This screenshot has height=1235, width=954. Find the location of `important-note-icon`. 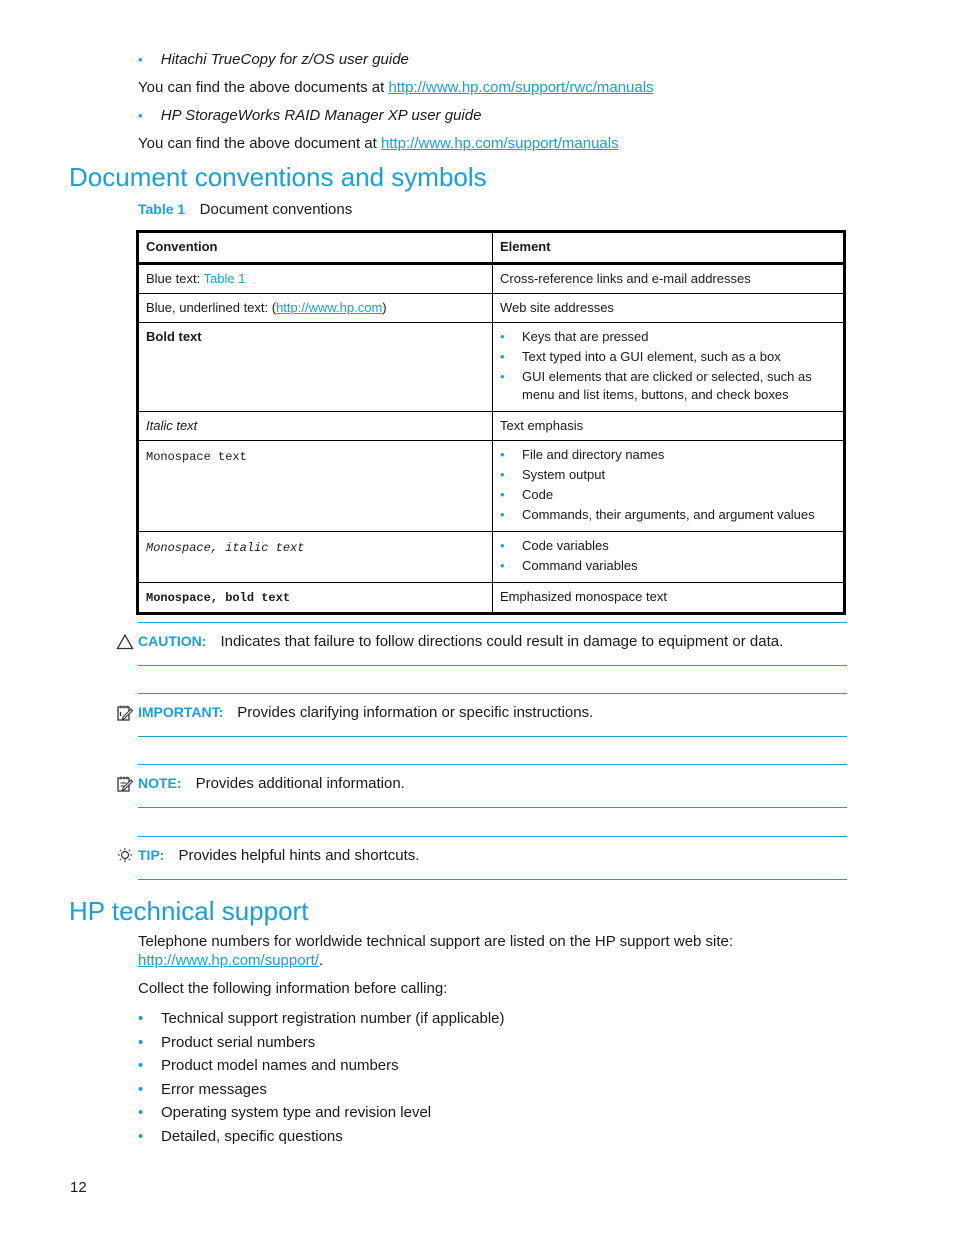

important-note-icon is located at coordinates (125, 713).